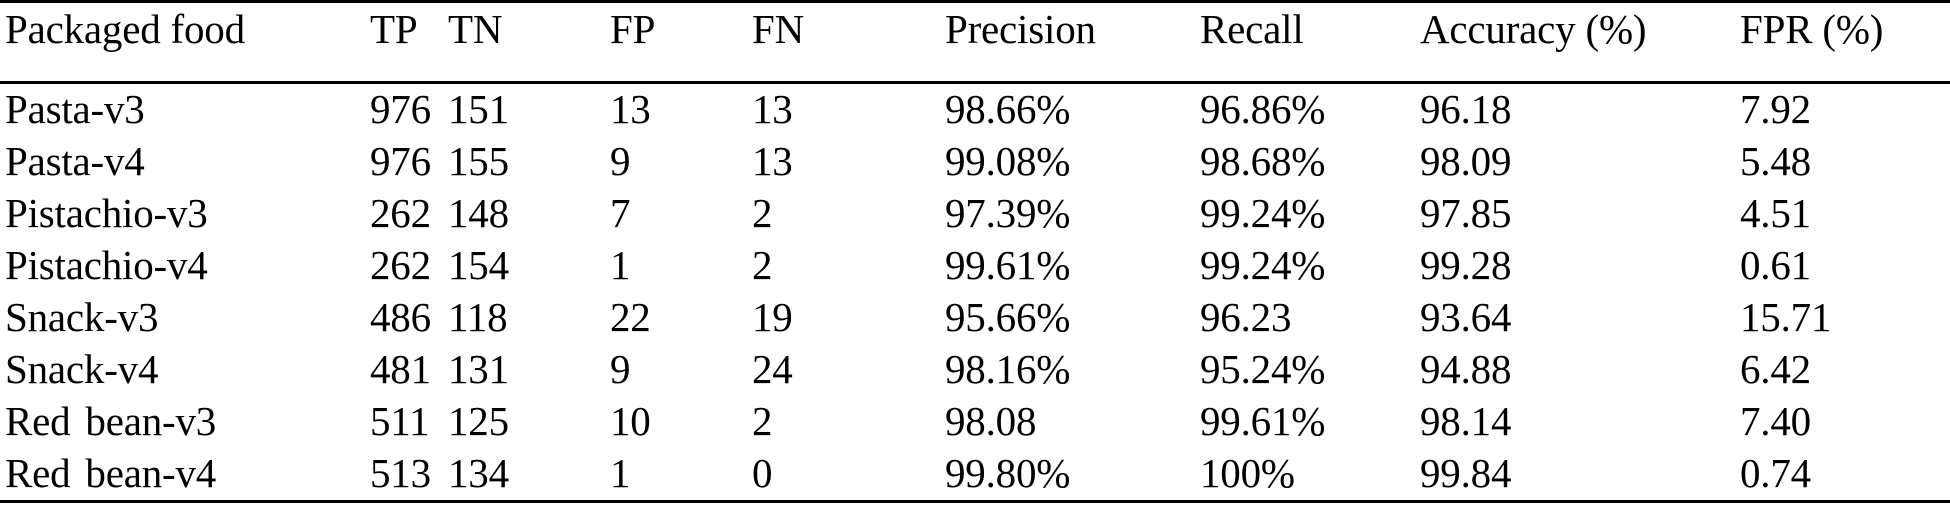  I want to click on table-cell-precision: 99.08%, so click(1008, 161).